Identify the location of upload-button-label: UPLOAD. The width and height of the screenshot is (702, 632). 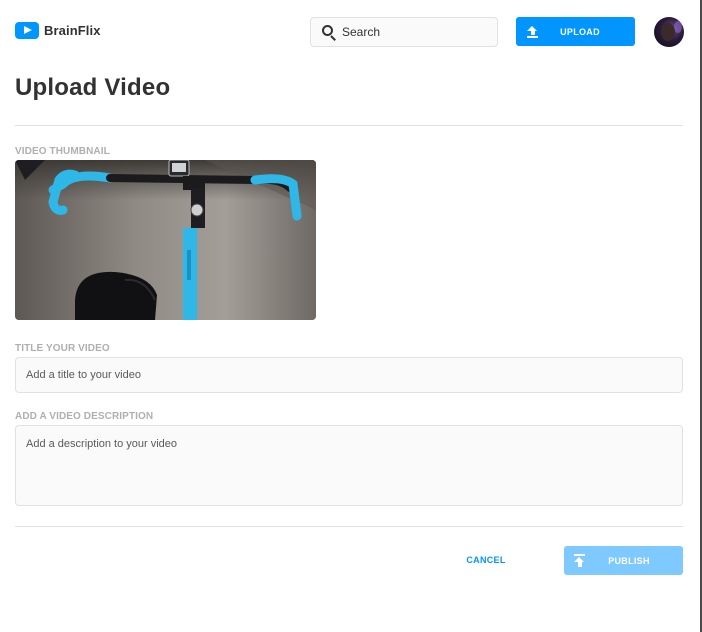
(580, 32).